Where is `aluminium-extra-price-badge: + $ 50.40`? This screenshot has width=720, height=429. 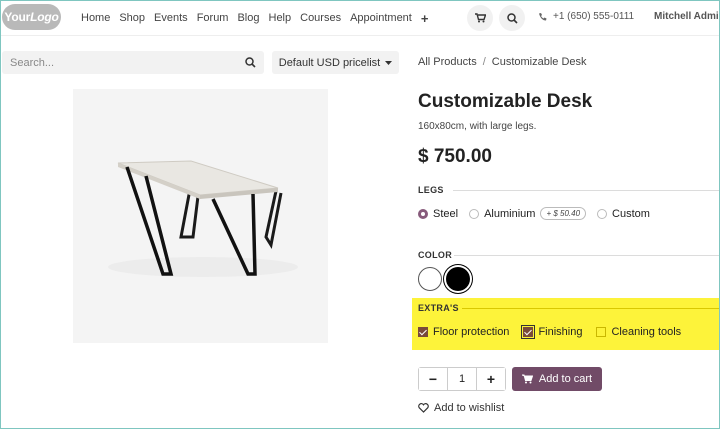 aluminium-extra-price-badge: + $ 50.40 is located at coordinates (563, 213).